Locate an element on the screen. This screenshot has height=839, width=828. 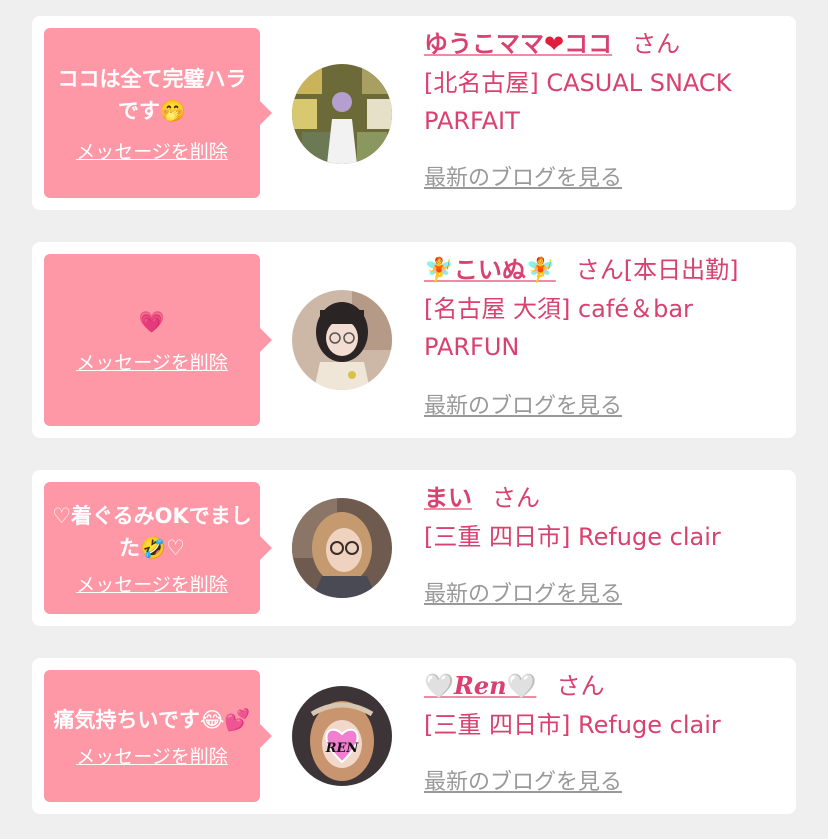
shop-name: [北名古屋] CASUAL SNACK PARFAIT is located at coordinates (578, 102).